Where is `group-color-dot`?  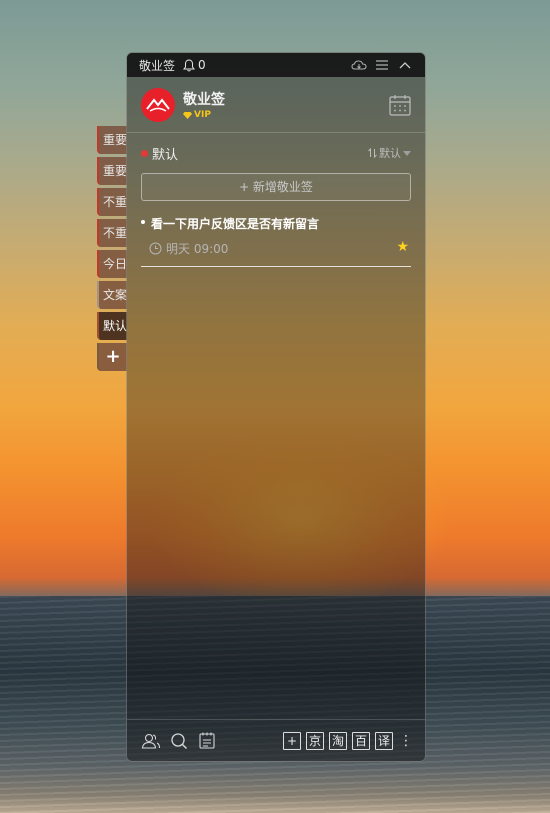
group-color-dot is located at coordinates (144, 153).